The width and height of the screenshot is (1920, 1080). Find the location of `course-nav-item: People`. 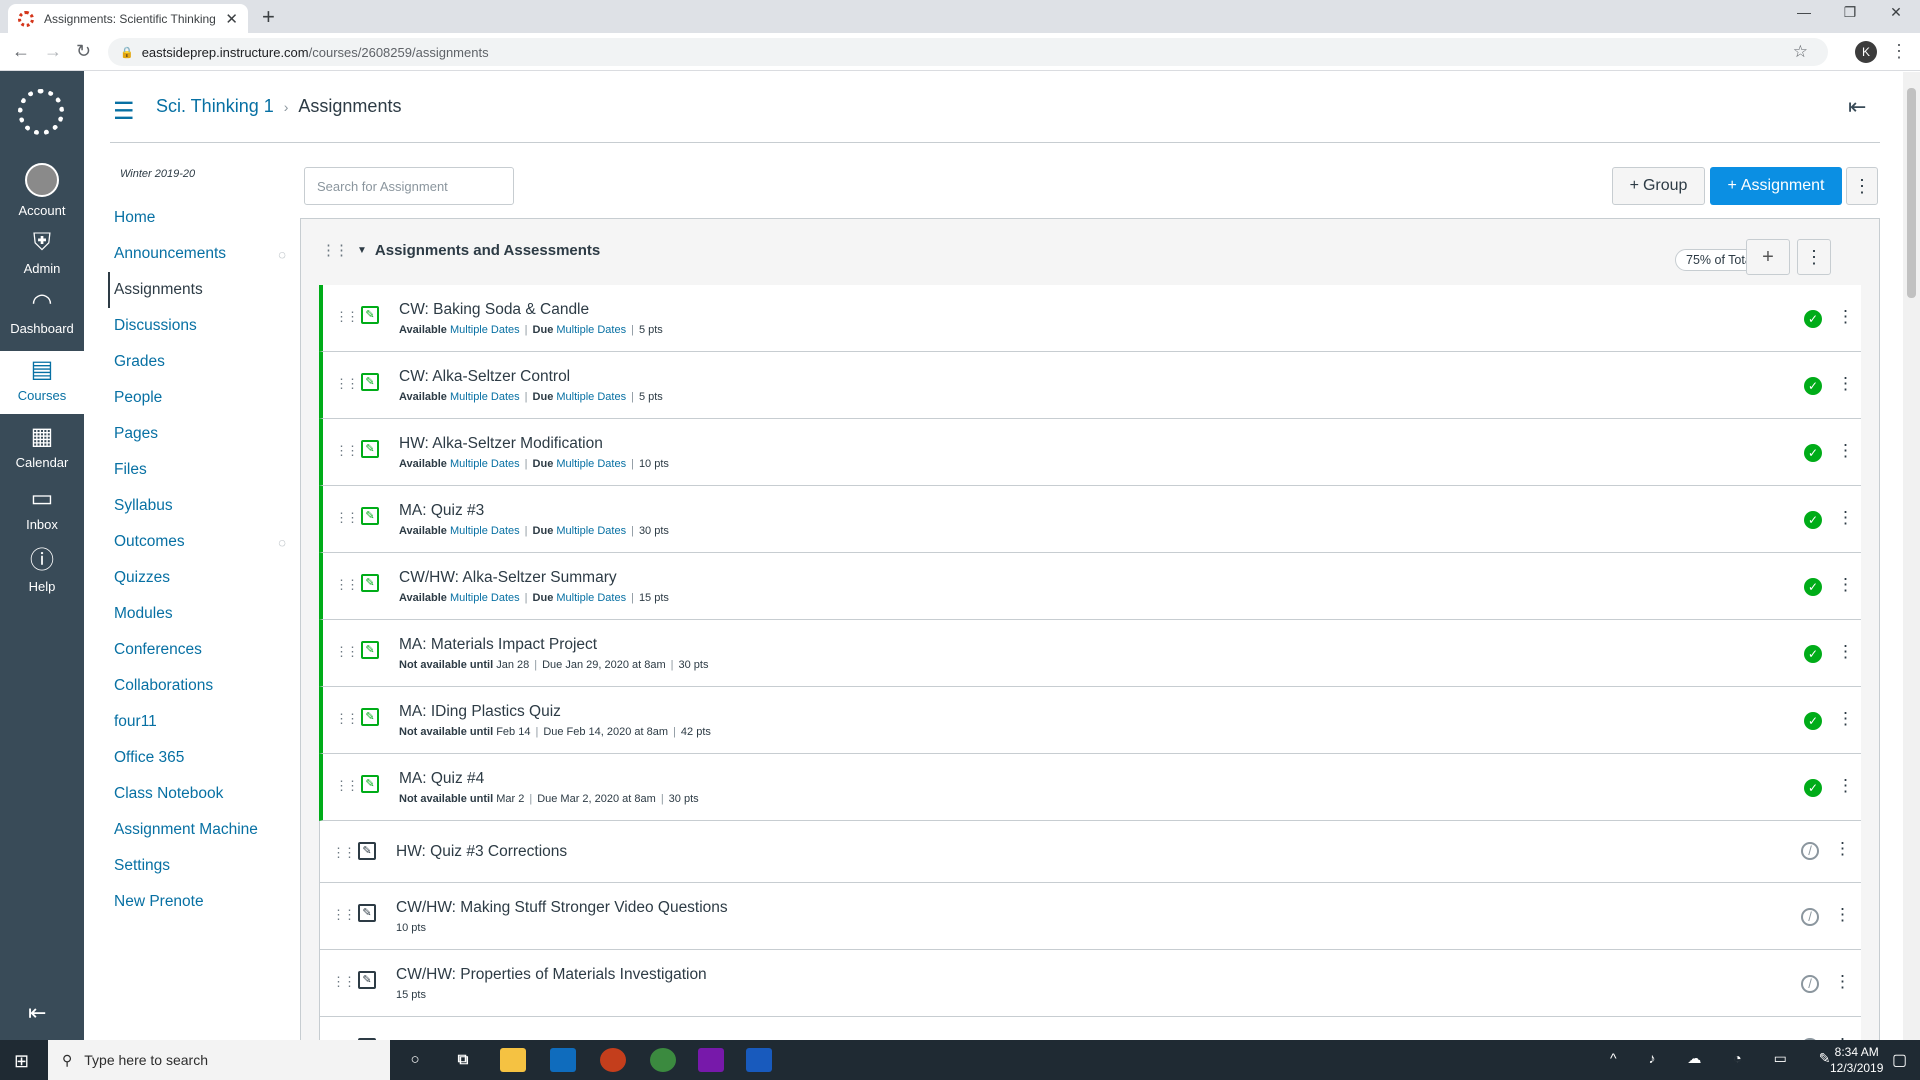

course-nav-item: People is located at coordinates (204, 398).